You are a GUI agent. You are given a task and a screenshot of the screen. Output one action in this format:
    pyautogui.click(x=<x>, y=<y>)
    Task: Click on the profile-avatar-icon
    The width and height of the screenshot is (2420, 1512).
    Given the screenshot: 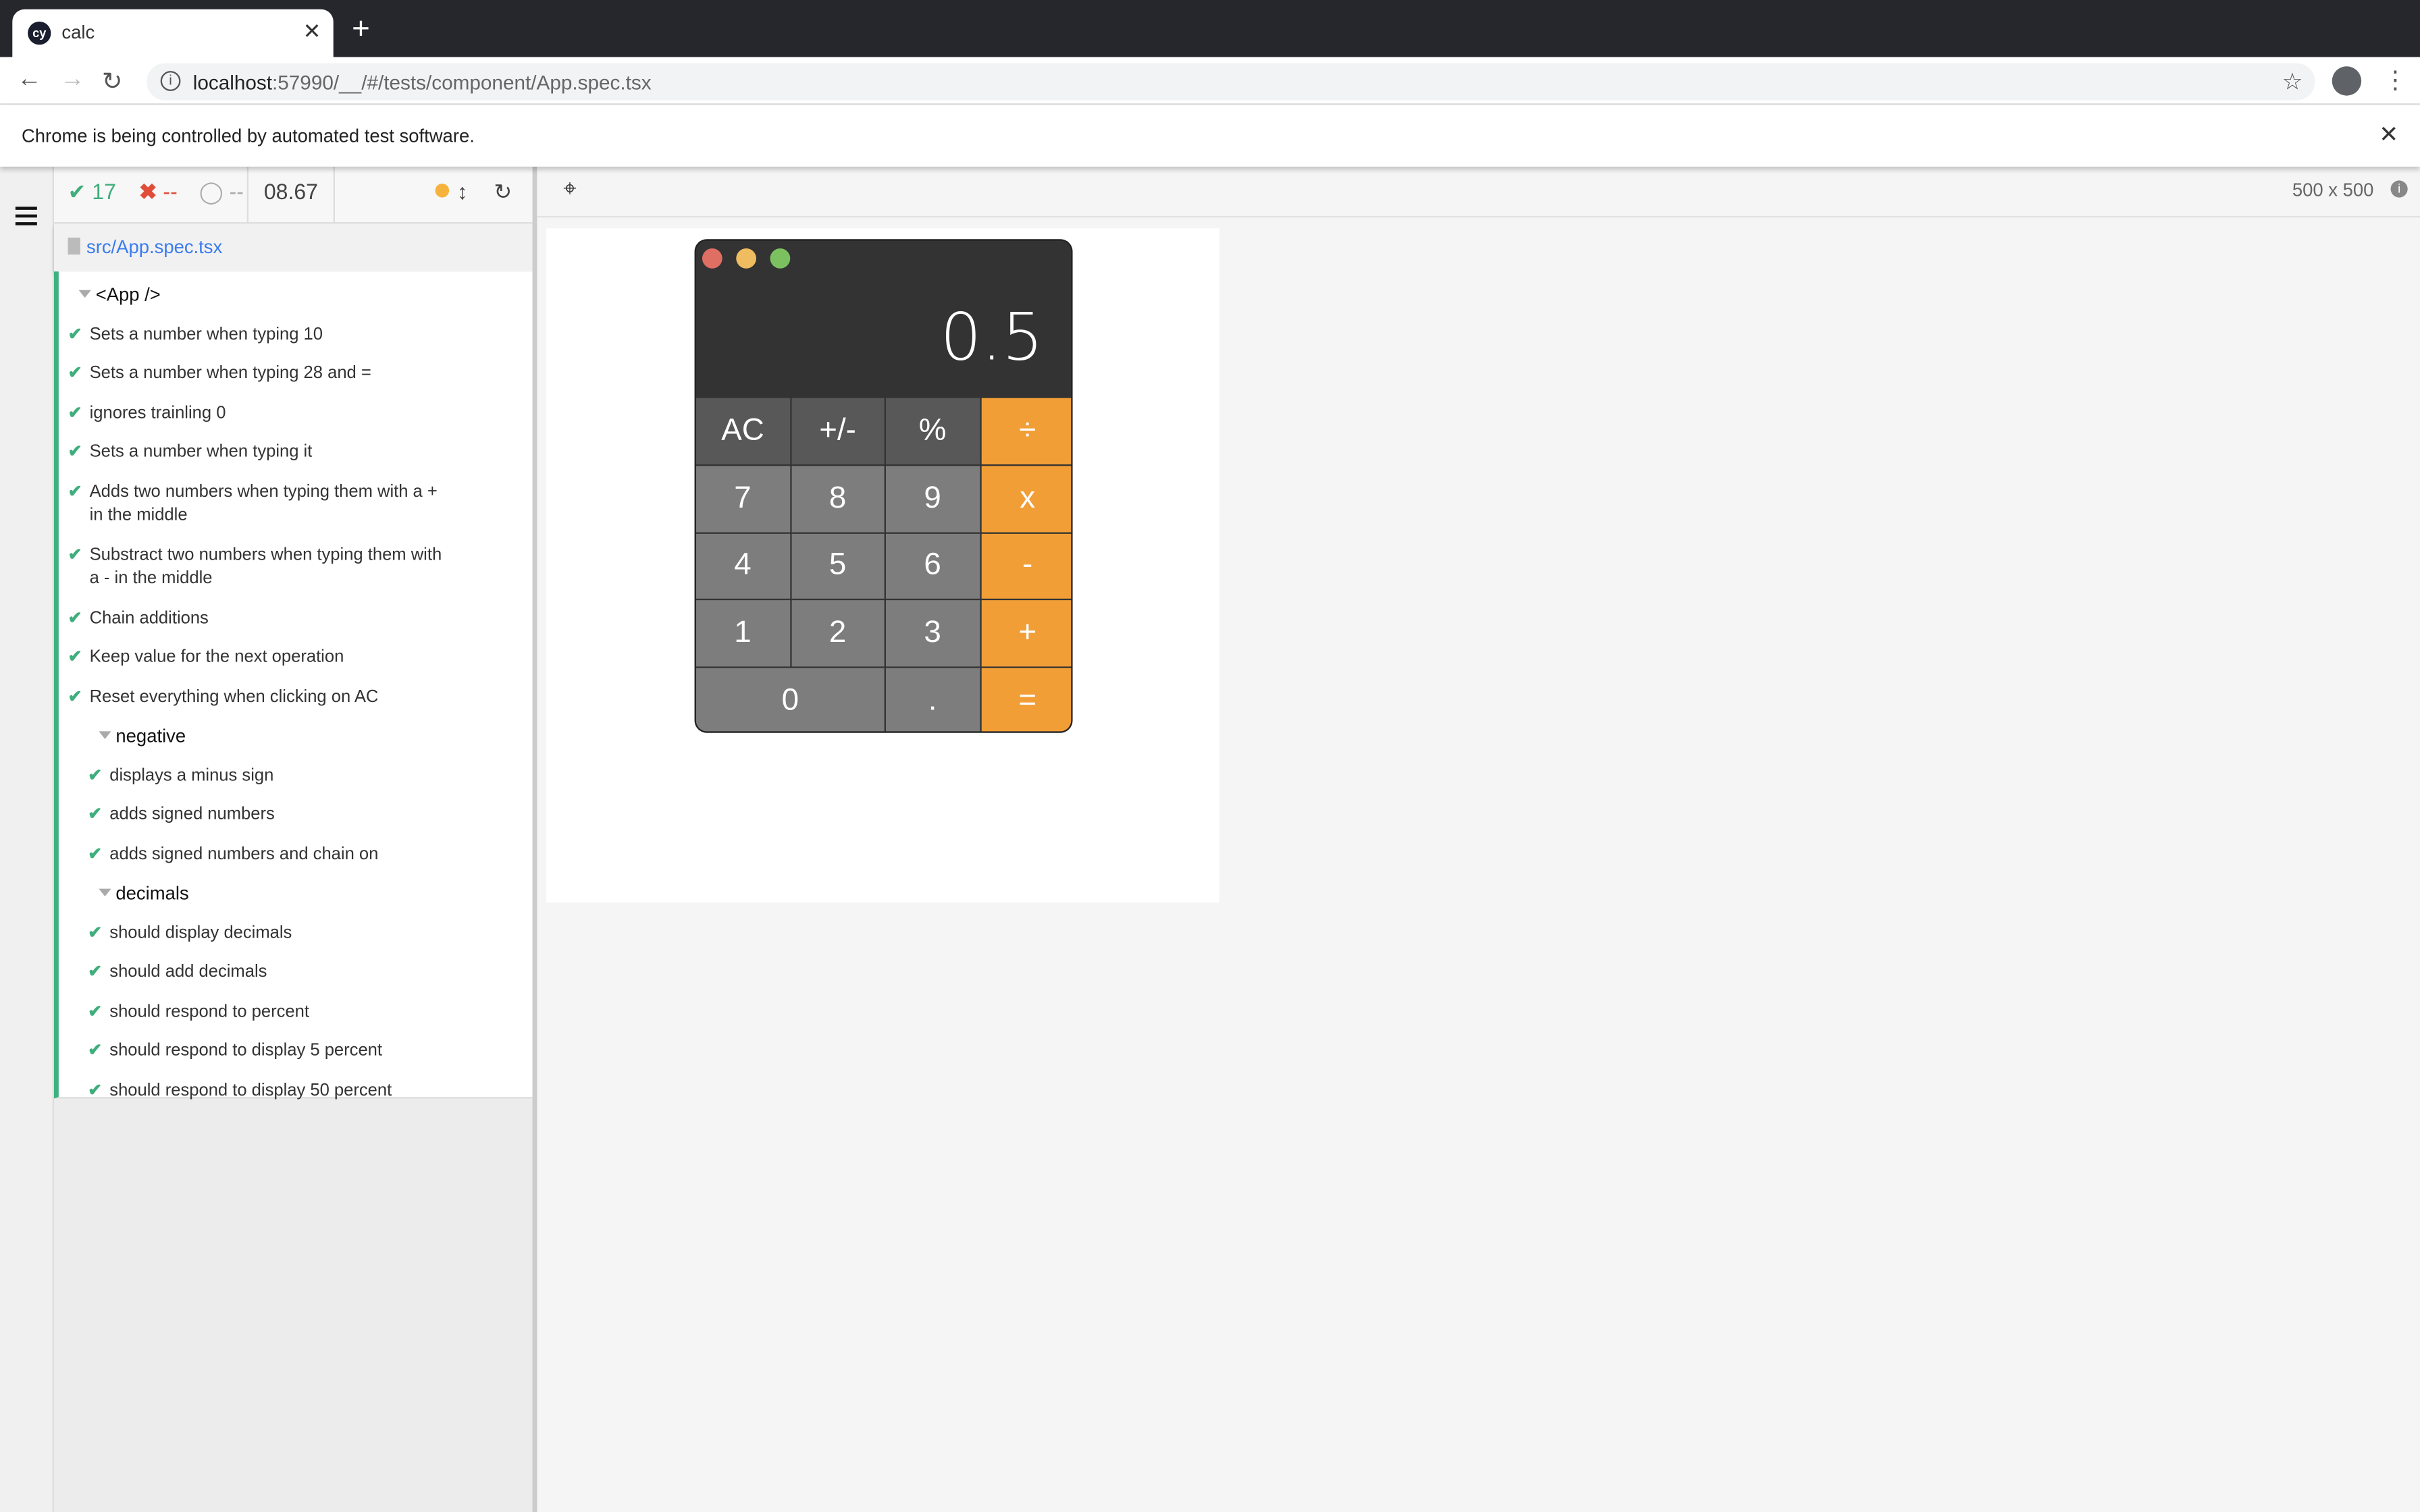 What is the action you would take?
    pyautogui.click(x=2347, y=81)
    